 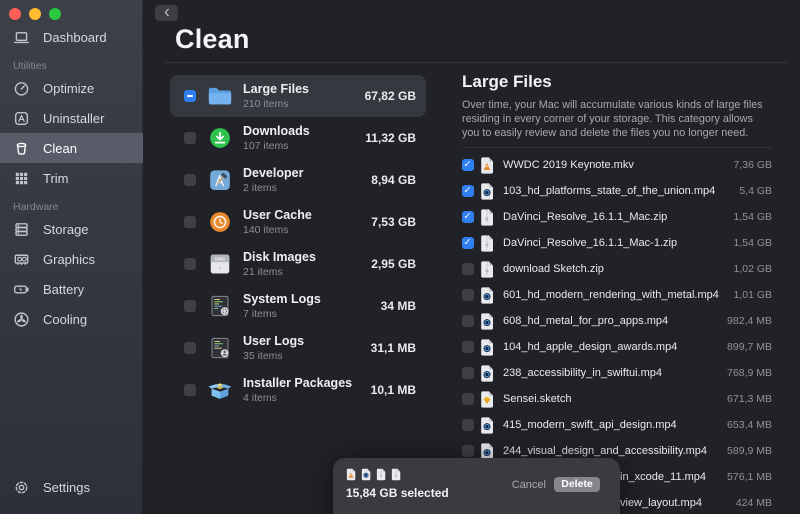 What do you see at coordinates (749, 399) in the screenshot?
I see `file-size: 671,3 MB` at bounding box center [749, 399].